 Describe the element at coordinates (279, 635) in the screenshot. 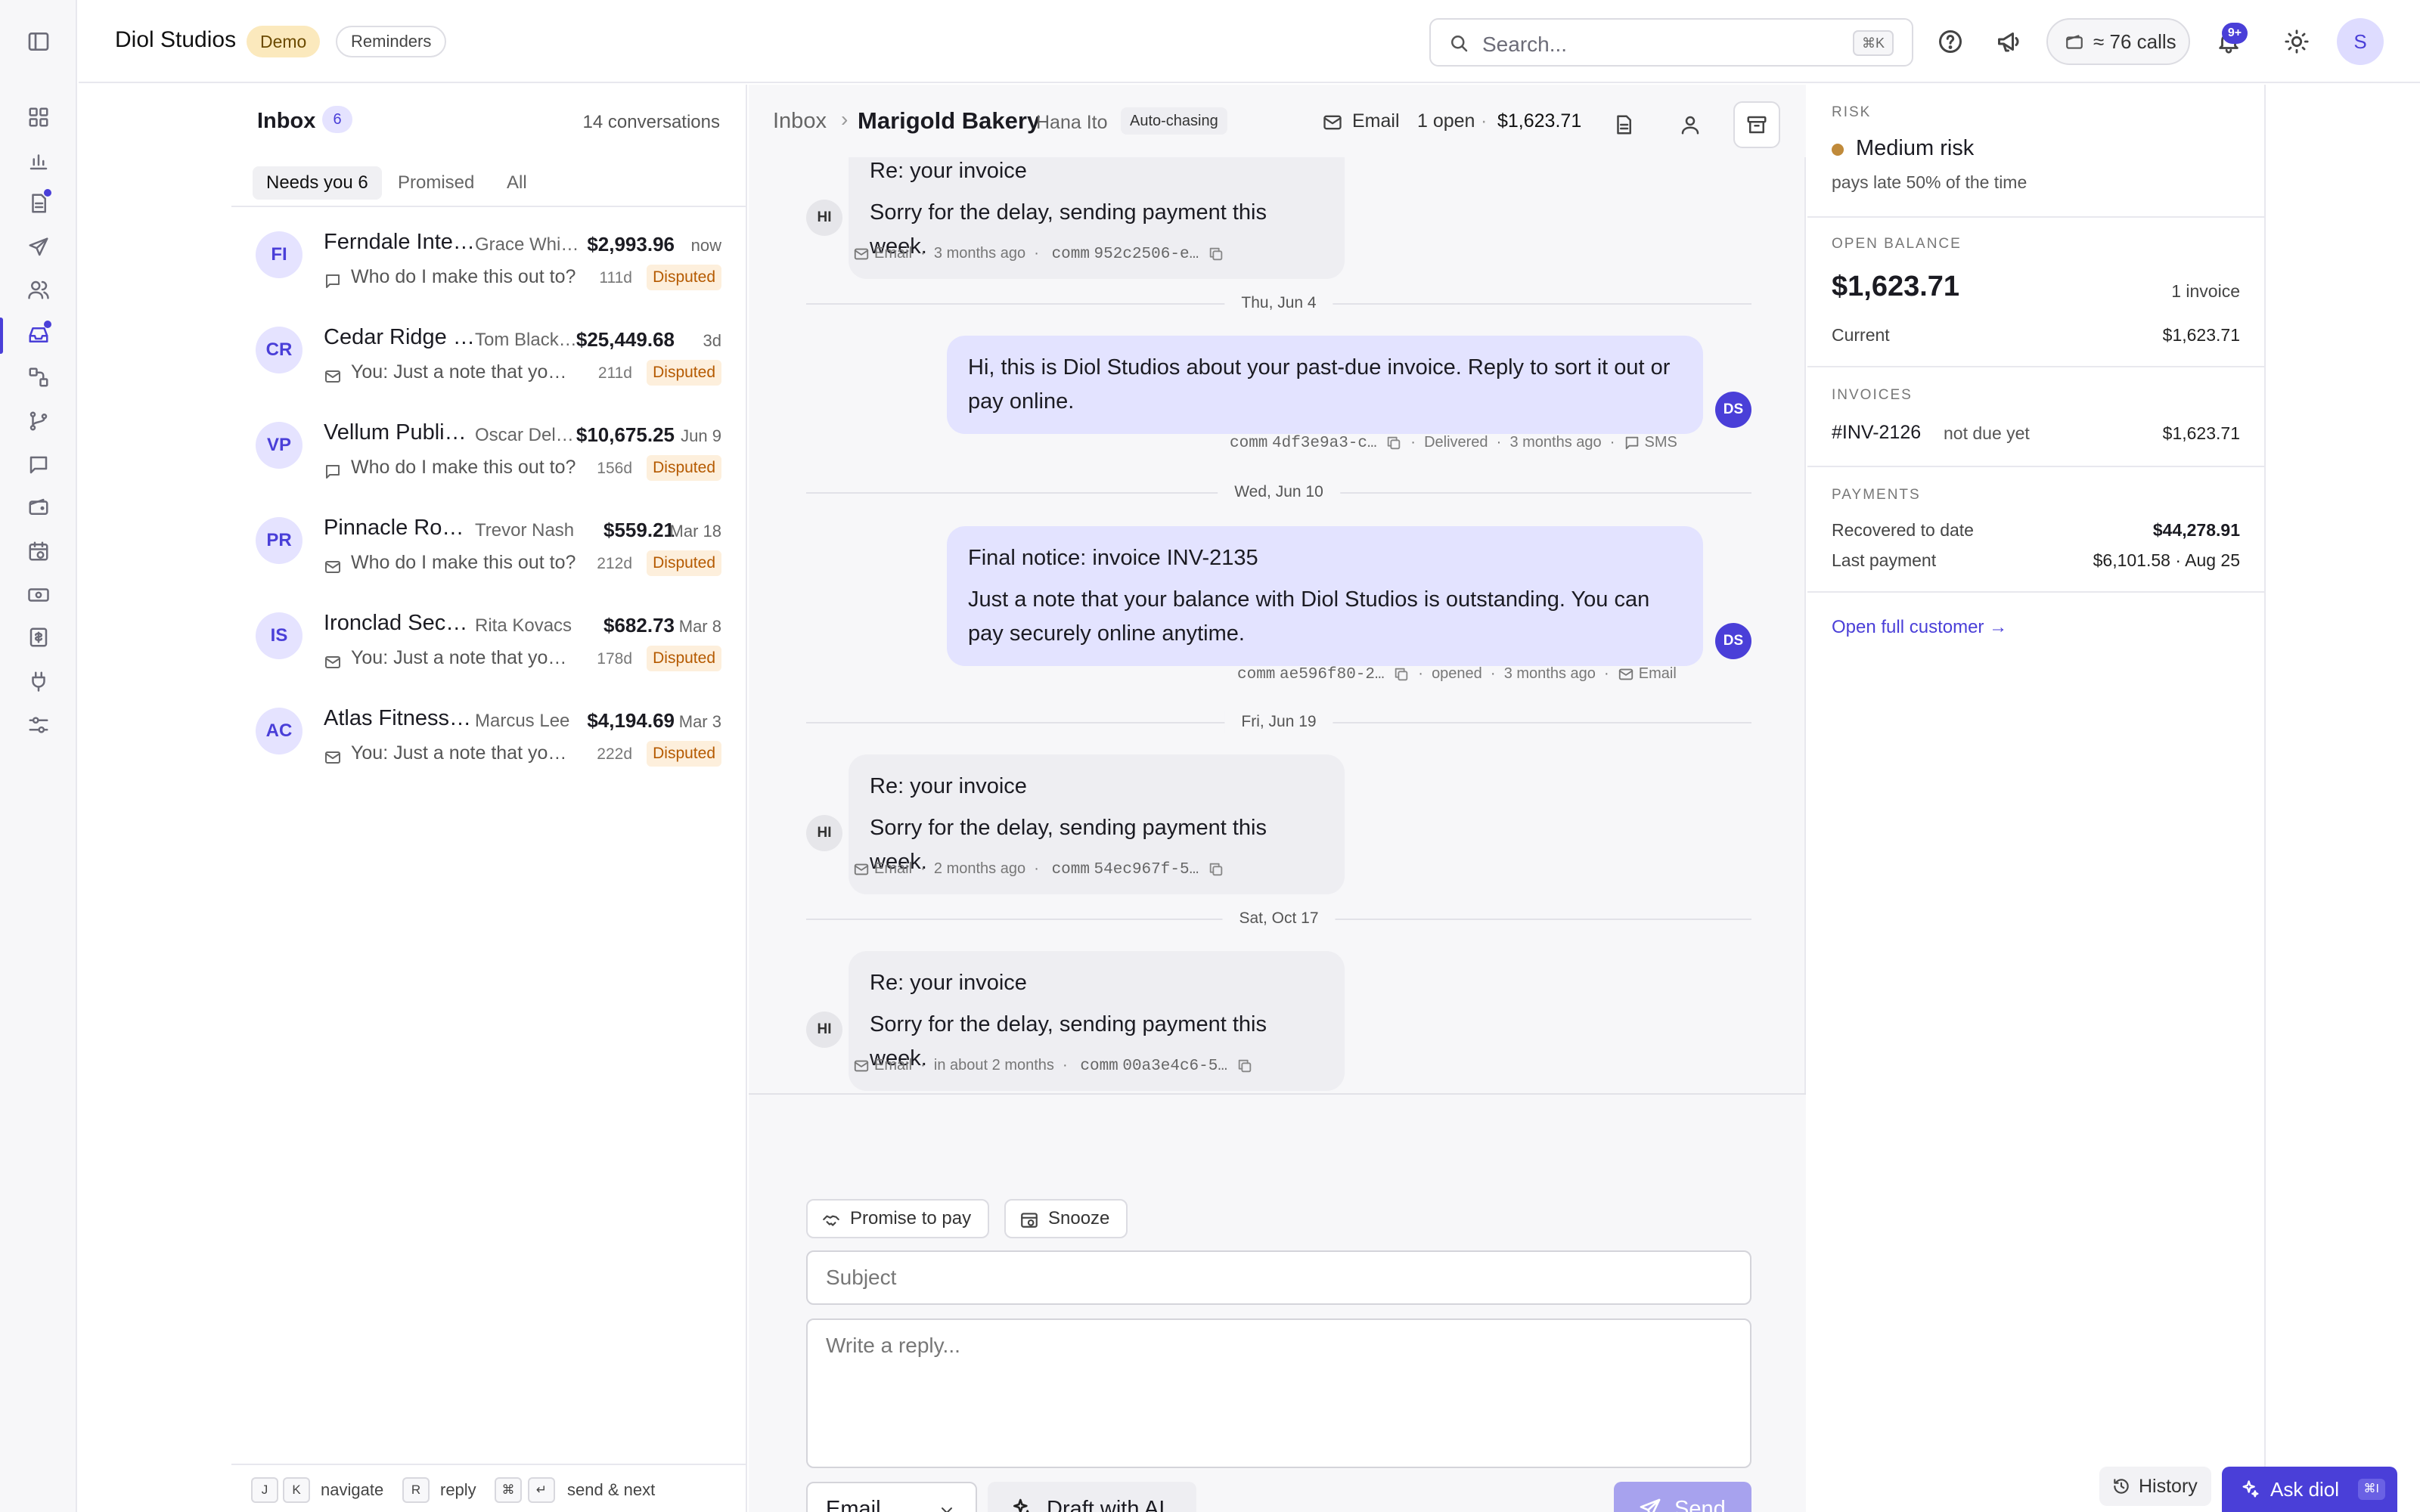

I see `conversation-avatar: IS` at that location.